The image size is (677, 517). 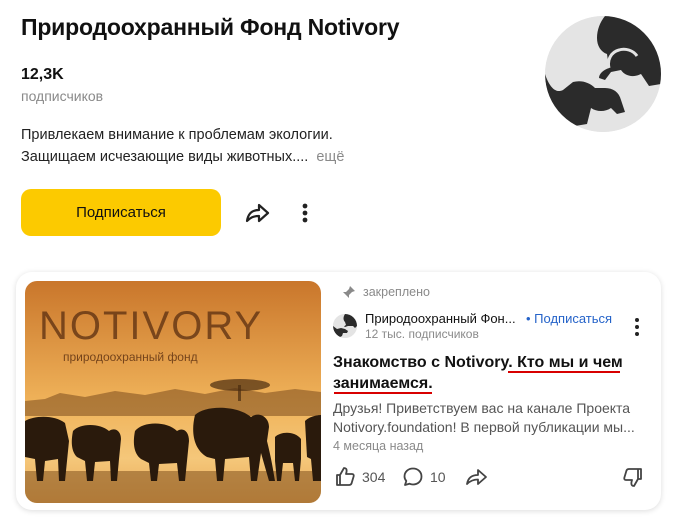 I want to click on thumbnail-subtitle: природоохранный фонд, so click(x=130, y=357).